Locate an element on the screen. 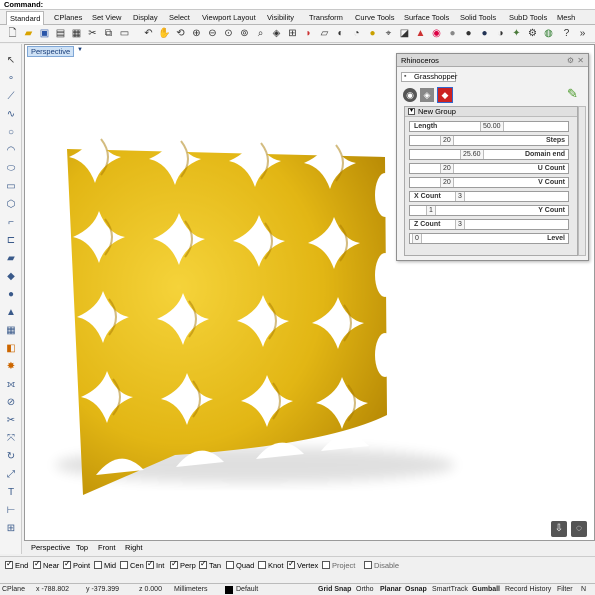 The width and height of the screenshot is (595, 595). copy-icon: ⧉ is located at coordinates (108, 33).